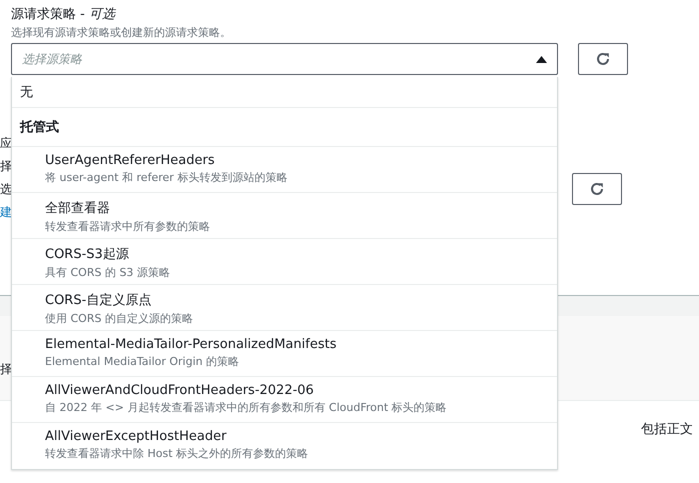 The width and height of the screenshot is (699, 483). What do you see at coordinates (142, 361) in the screenshot?
I see `policy-description: Elemental MediaTailor Origin 的策略` at bounding box center [142, 361].